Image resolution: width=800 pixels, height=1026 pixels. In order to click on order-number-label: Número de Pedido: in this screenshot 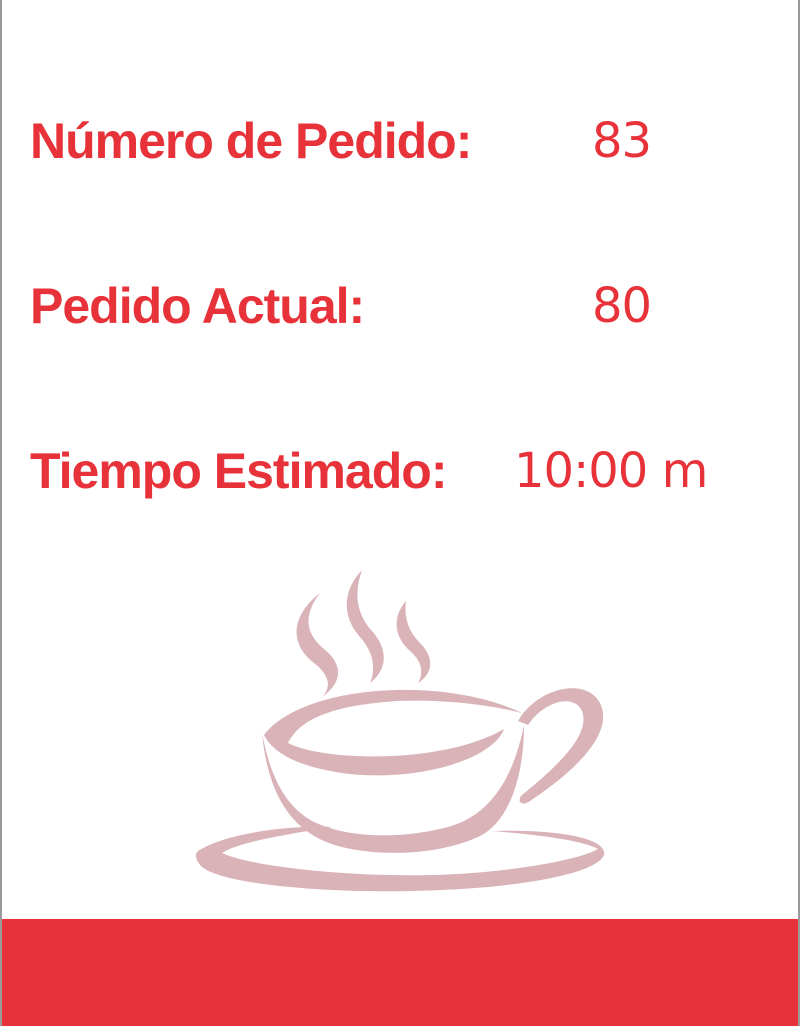, I will do `click(251, 141)`.